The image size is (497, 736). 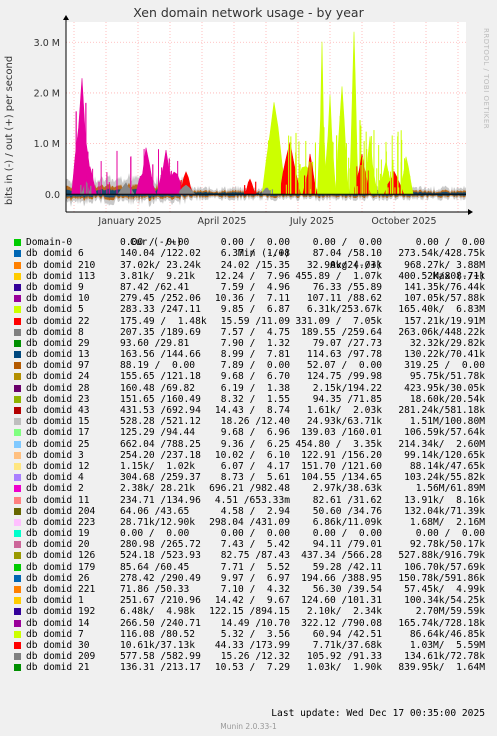 What do you see at coordinates (47, 144) in the screenshot?
I see `y-tick-label: 1.0 M` at bounding box center [47, 144].